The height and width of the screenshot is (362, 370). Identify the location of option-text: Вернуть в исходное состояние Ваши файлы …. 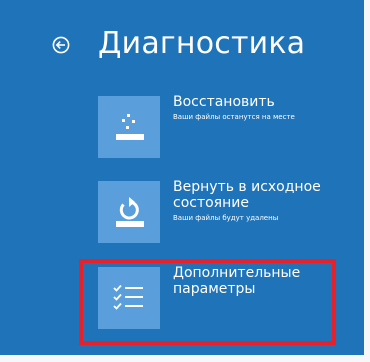
(260, 201).